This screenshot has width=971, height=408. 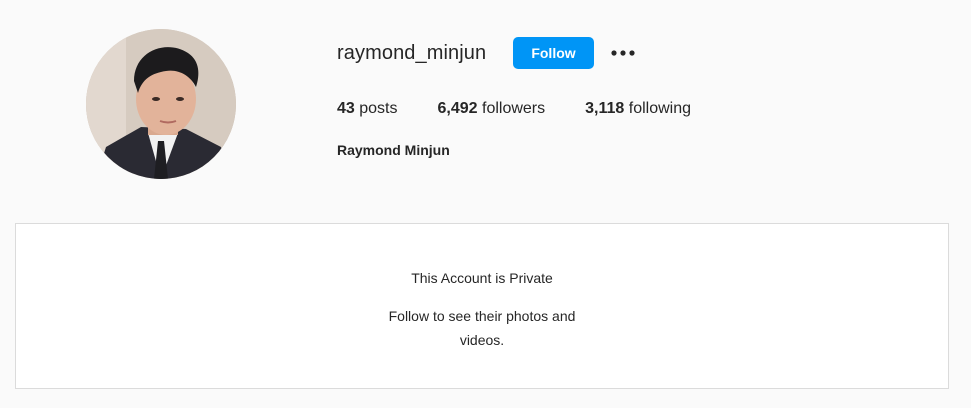 I want to click on followers-label: followers, so click(x=514, y=108).